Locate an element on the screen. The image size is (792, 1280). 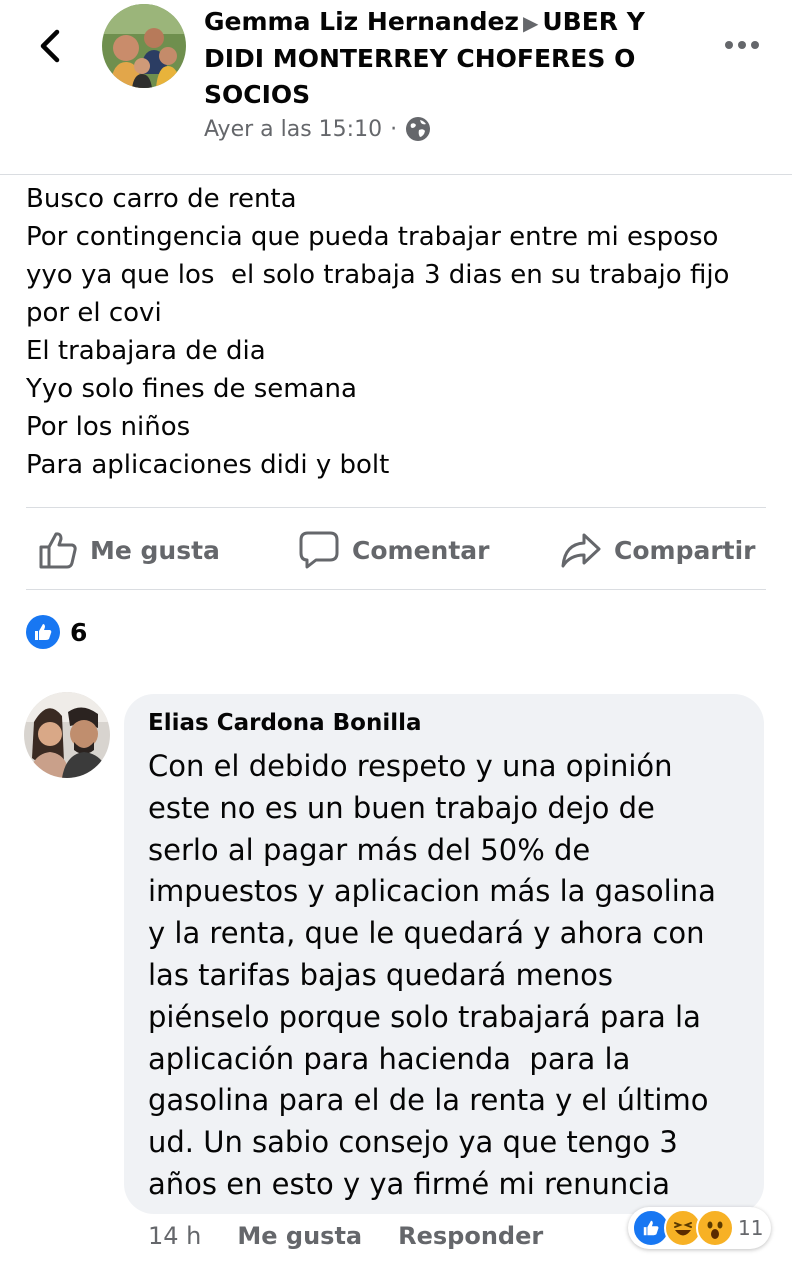
comment-like-button: Me gusta is located at coordinates (299, 1236).